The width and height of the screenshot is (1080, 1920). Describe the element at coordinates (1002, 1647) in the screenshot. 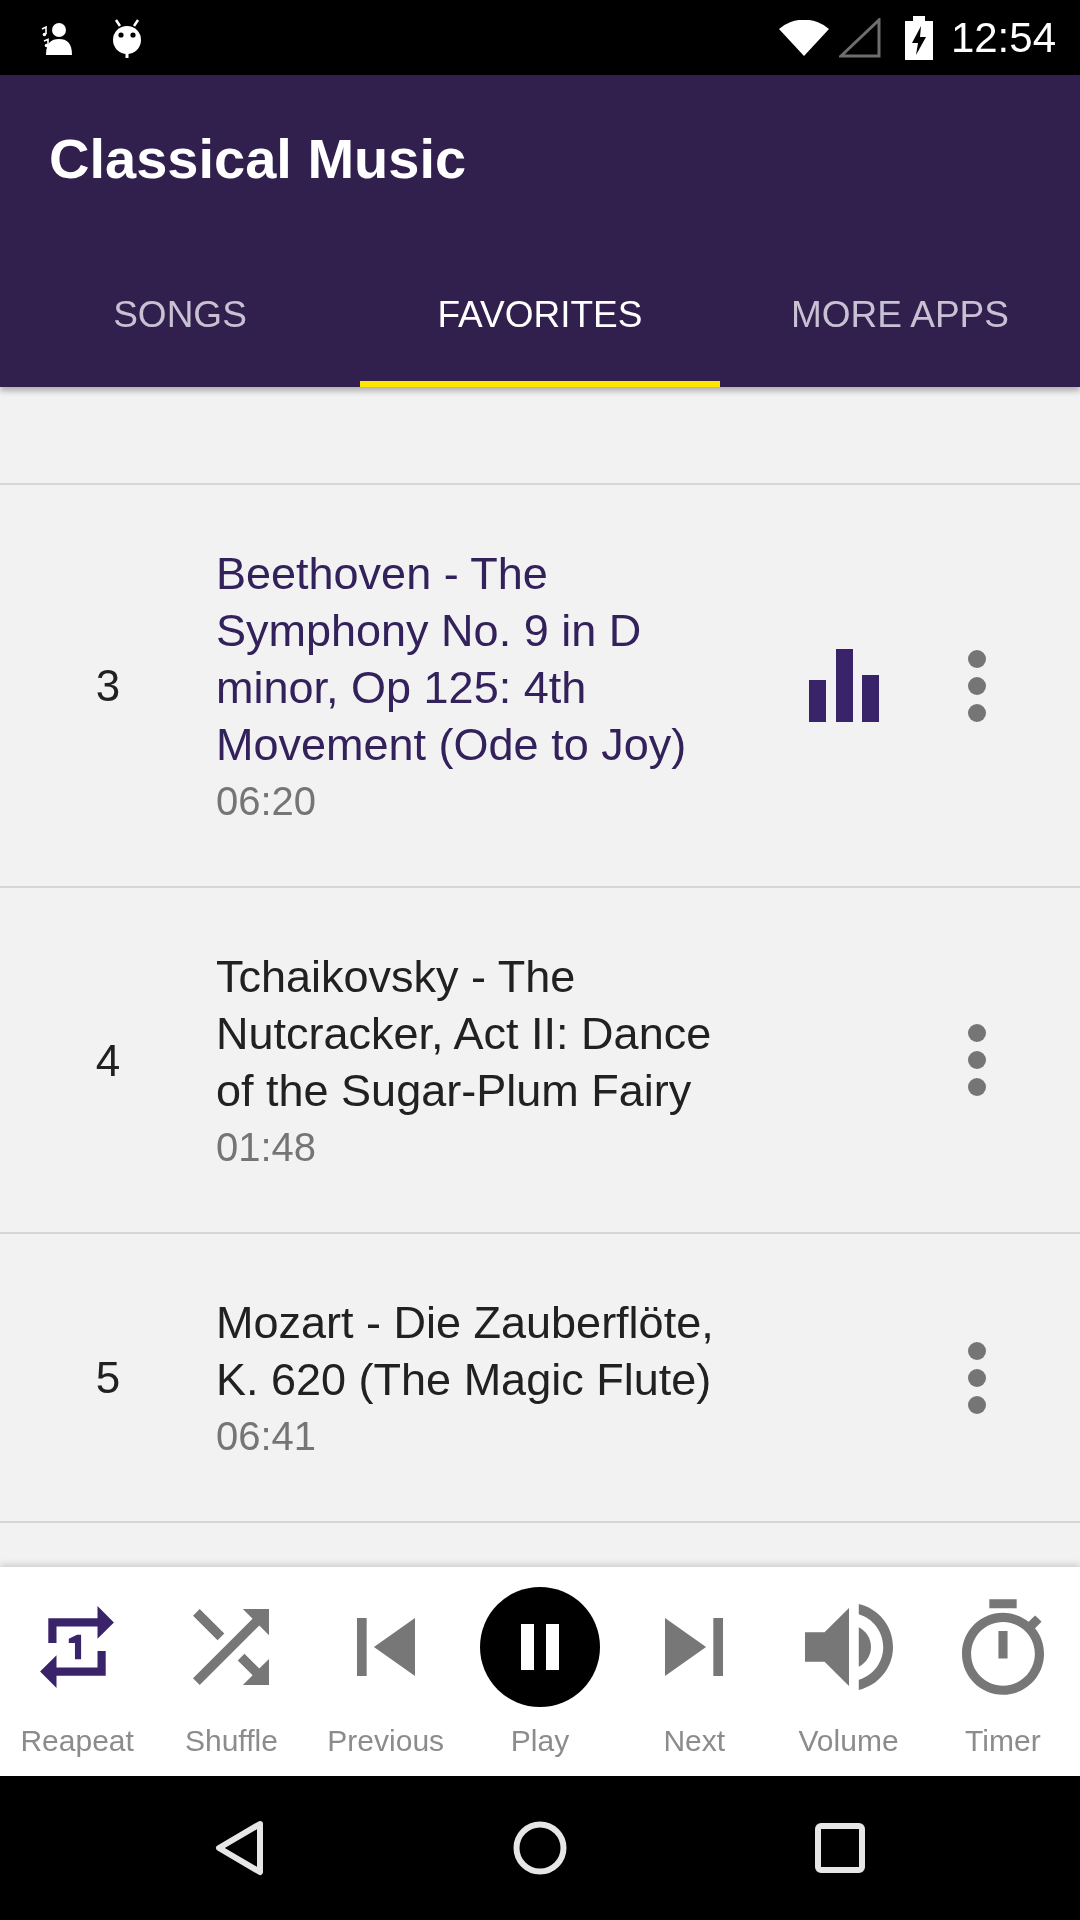

I see `stopwatch-icon` at that location.